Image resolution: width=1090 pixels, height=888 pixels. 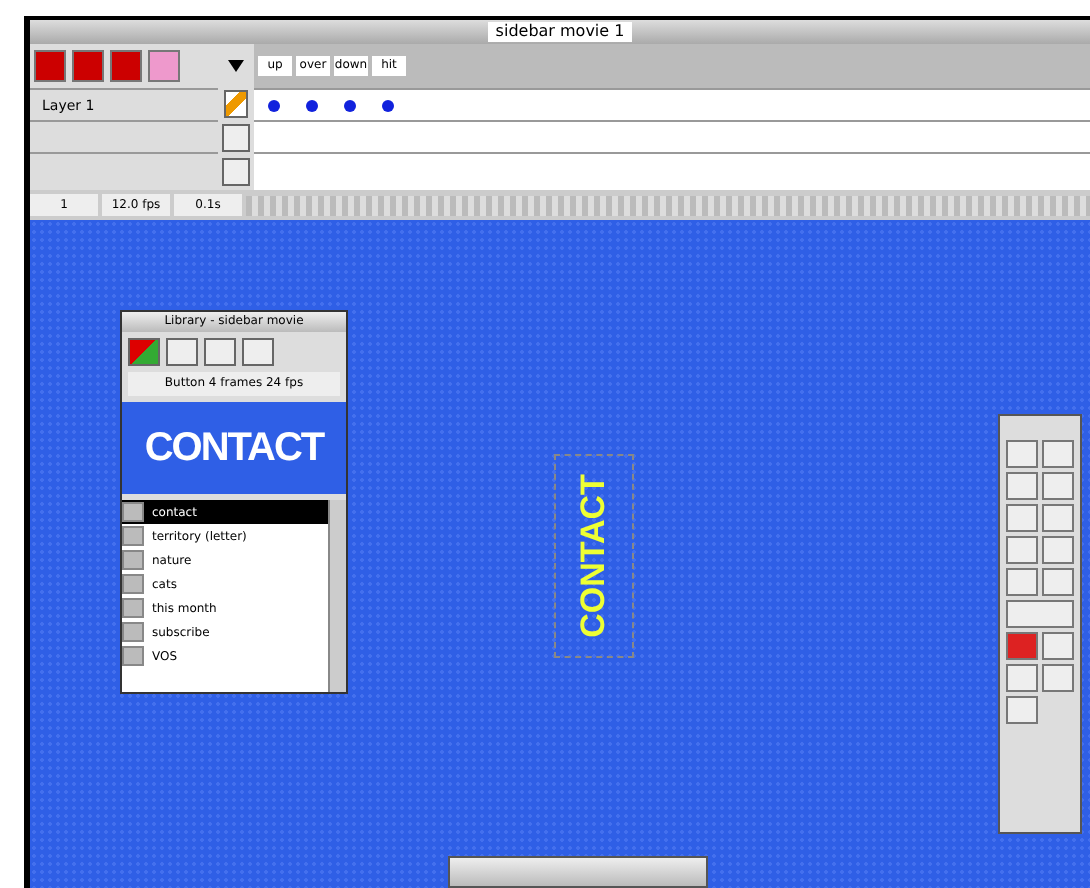 I want to click on symbol-text: CONTACT, so click(x=594, y=556).